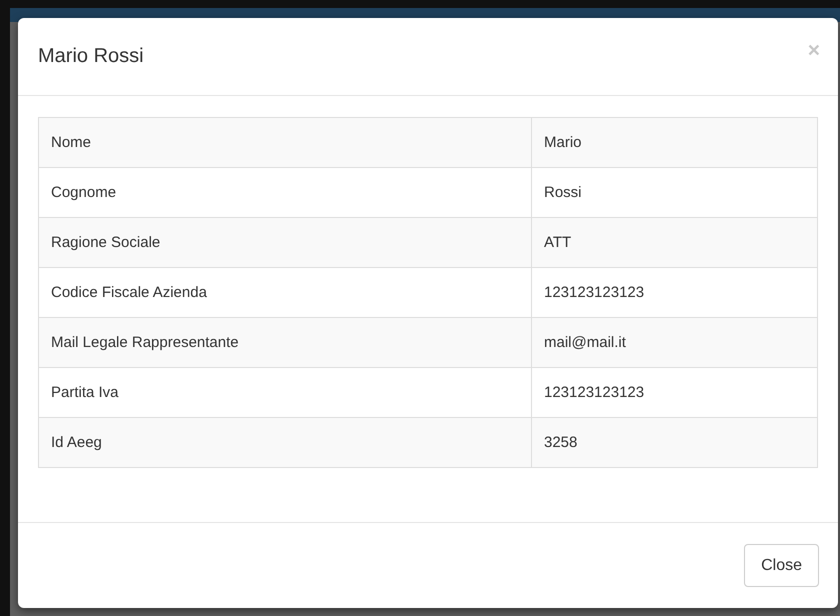 The image size is (840, 616). I want to click on table-cell: Ragione Sociale, so click(285, 243).